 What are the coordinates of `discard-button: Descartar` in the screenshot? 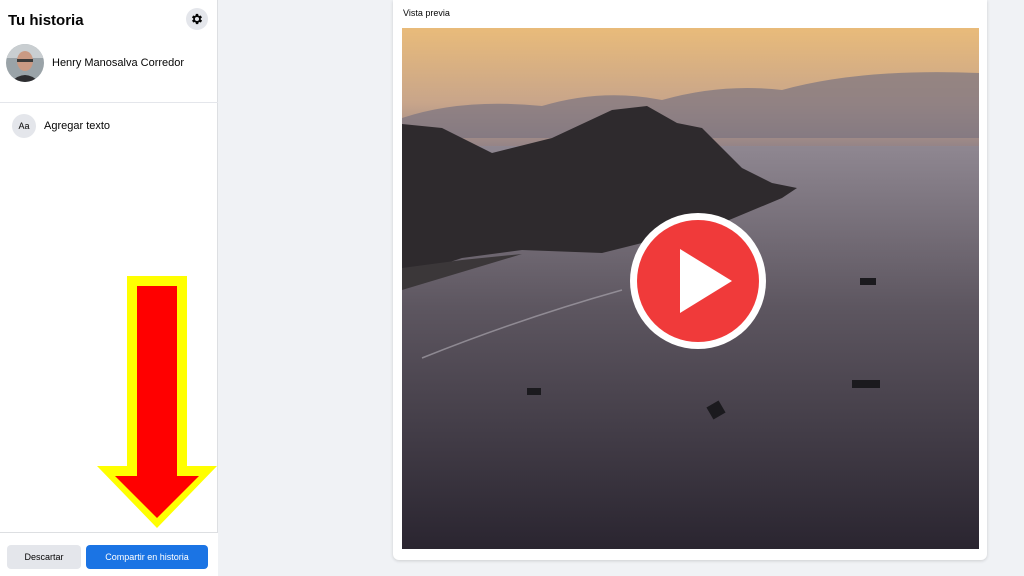 It's located at (44, 557).